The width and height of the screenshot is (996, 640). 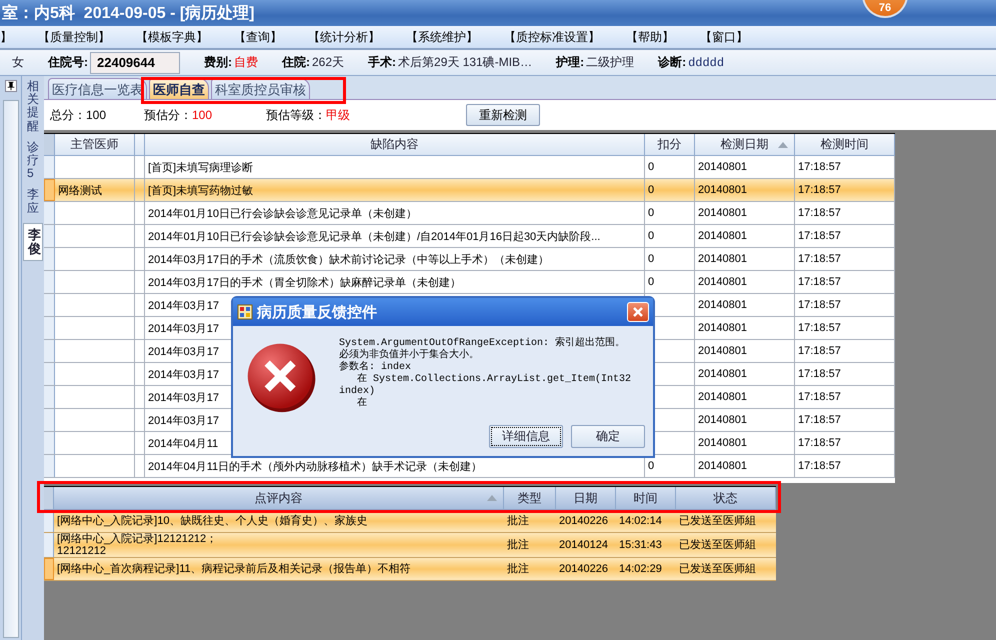 What do you see at coordinates (717, 545) in the screenshot?
I see `table-cell-text: 已发送至医师組` at bounding box center [717, 545].